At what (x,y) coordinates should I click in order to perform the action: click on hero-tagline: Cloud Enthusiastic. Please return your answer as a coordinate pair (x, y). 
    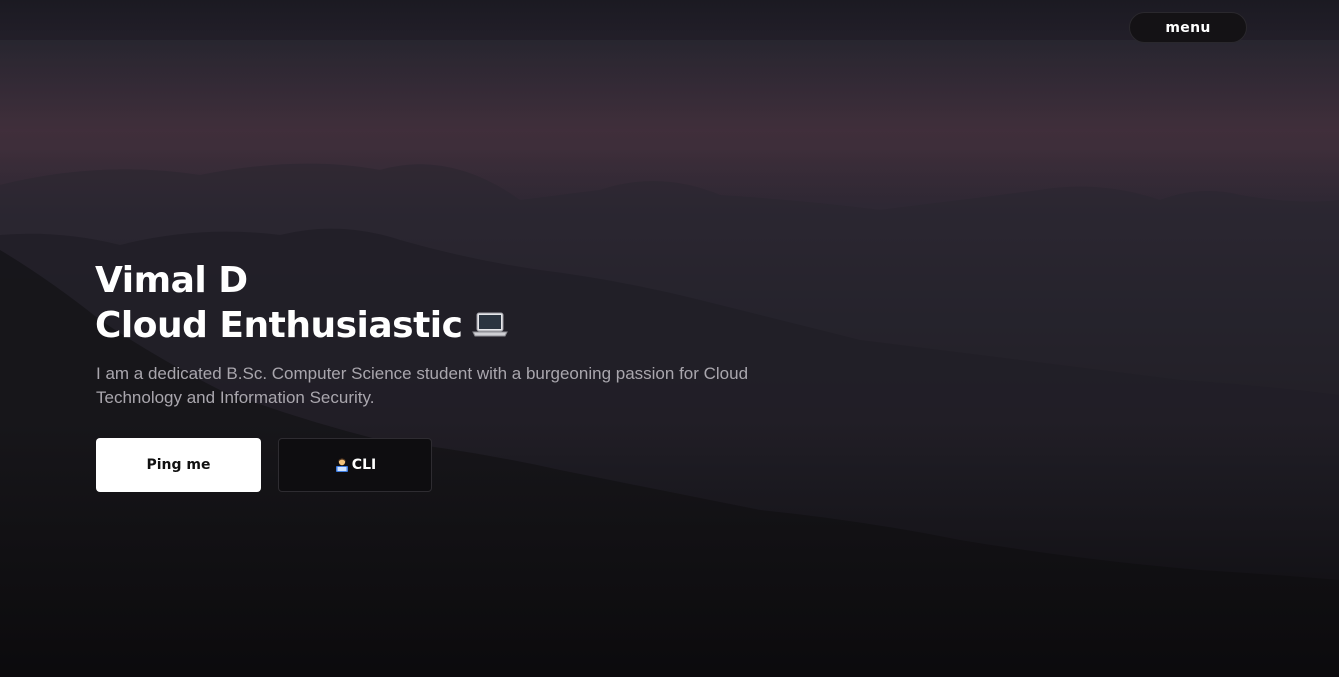
    Looking at the image, I should click on (279, 325).